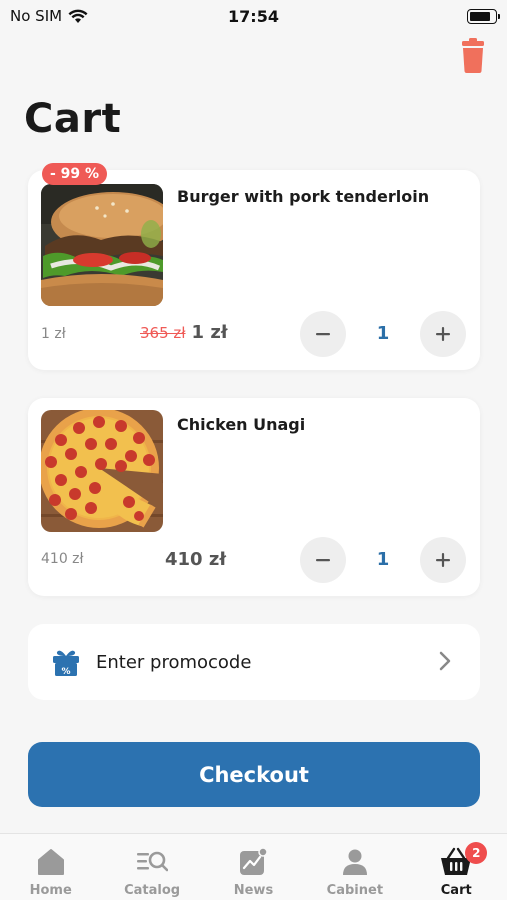 The image size is (507, 900). I want to click on tab-label: News, so click(253, 890).